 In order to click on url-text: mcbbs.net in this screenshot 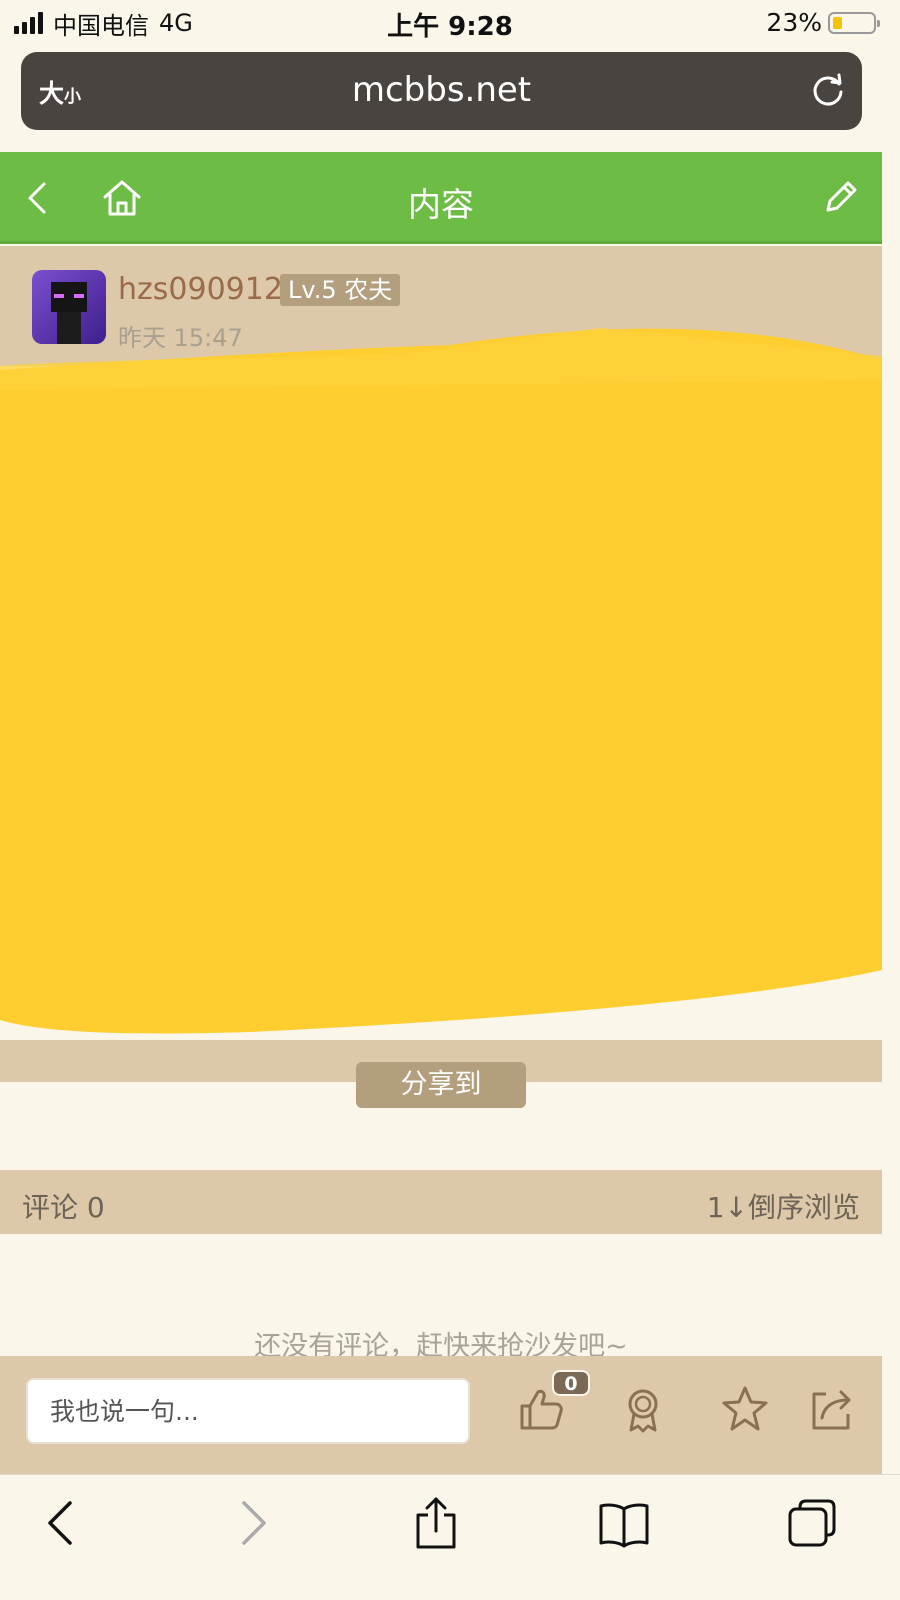, I will do `click(441, 90)`.